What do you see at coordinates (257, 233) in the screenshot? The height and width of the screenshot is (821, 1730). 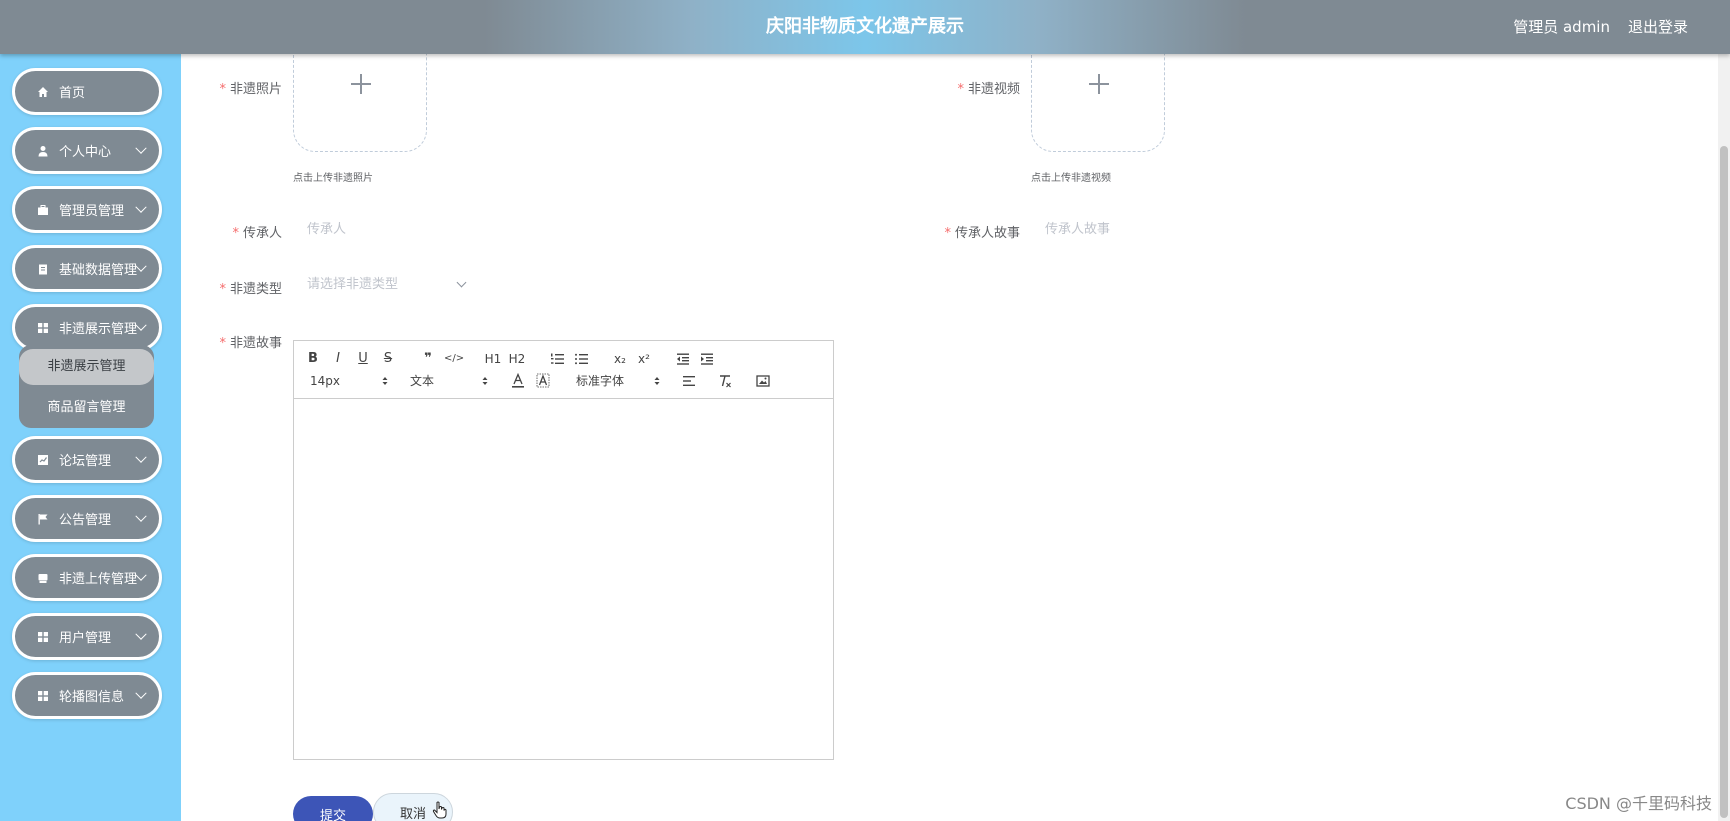 I see `inheritor-label: * 传承人` at bounding box center [257, 233].